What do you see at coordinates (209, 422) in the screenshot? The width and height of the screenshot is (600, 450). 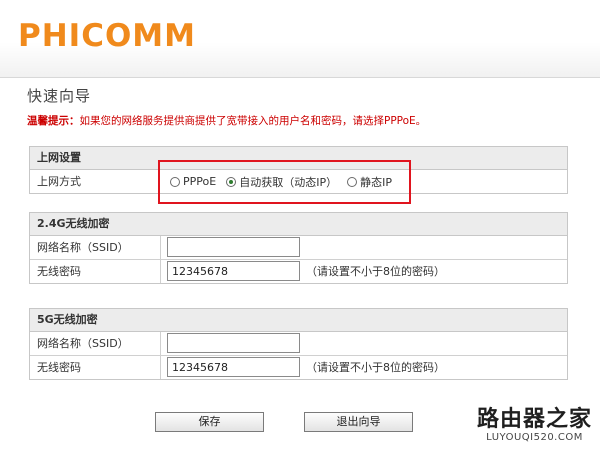 I see `save-button: 保存` at bounding box center [209, 422].